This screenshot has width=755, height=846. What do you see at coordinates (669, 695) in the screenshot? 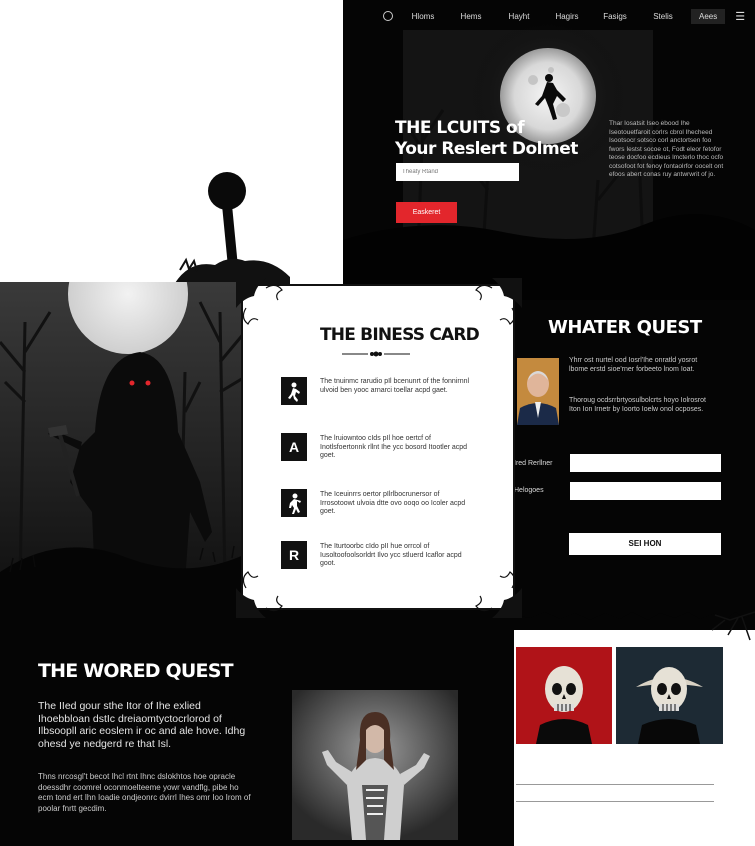
I see `dark-skull-photo` at bounding box center [669, 695].